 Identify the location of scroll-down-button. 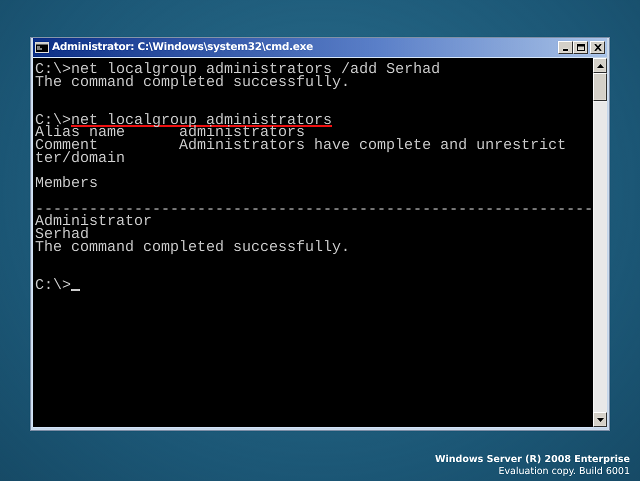
(600, 419).